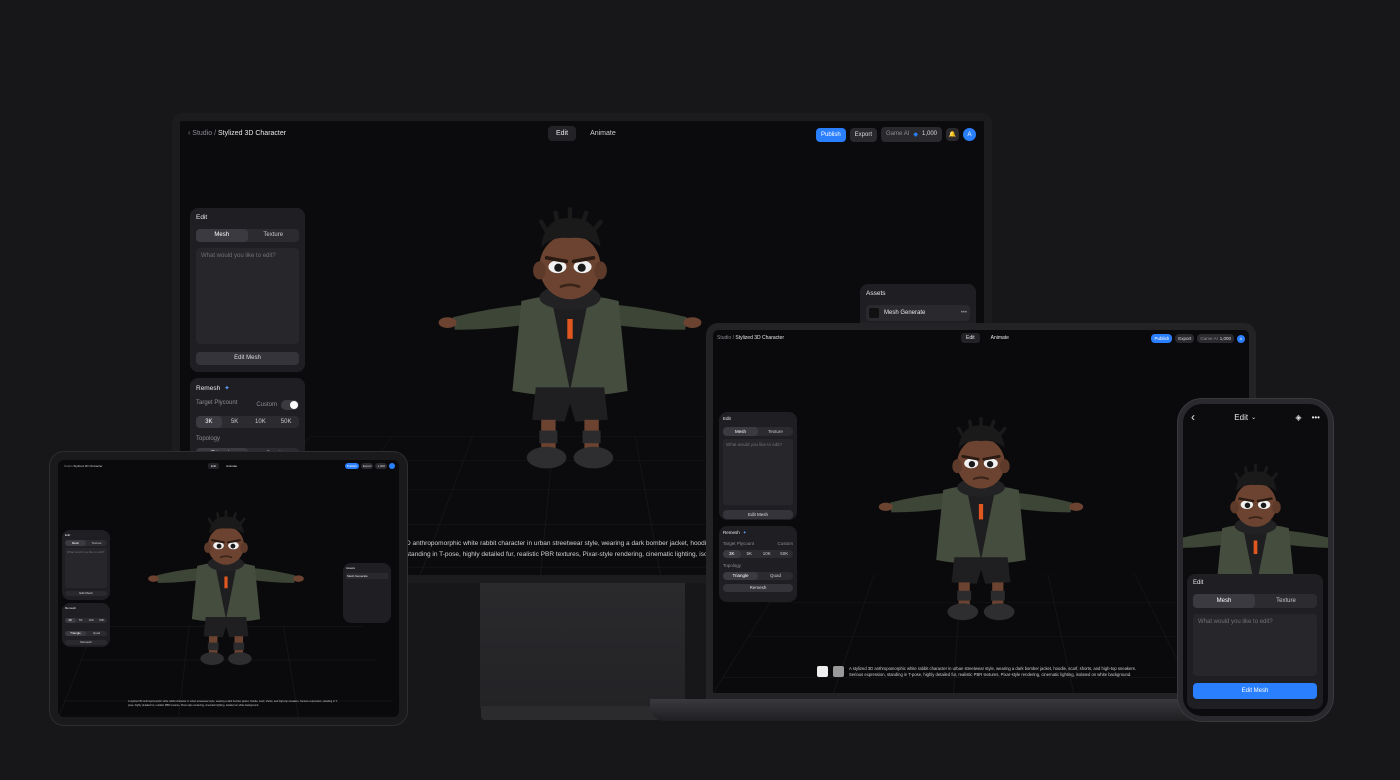  What do you see at coordinates (582, 645) in the screenshot?
I see `monitor-stand` at bounding box center [582, 645].